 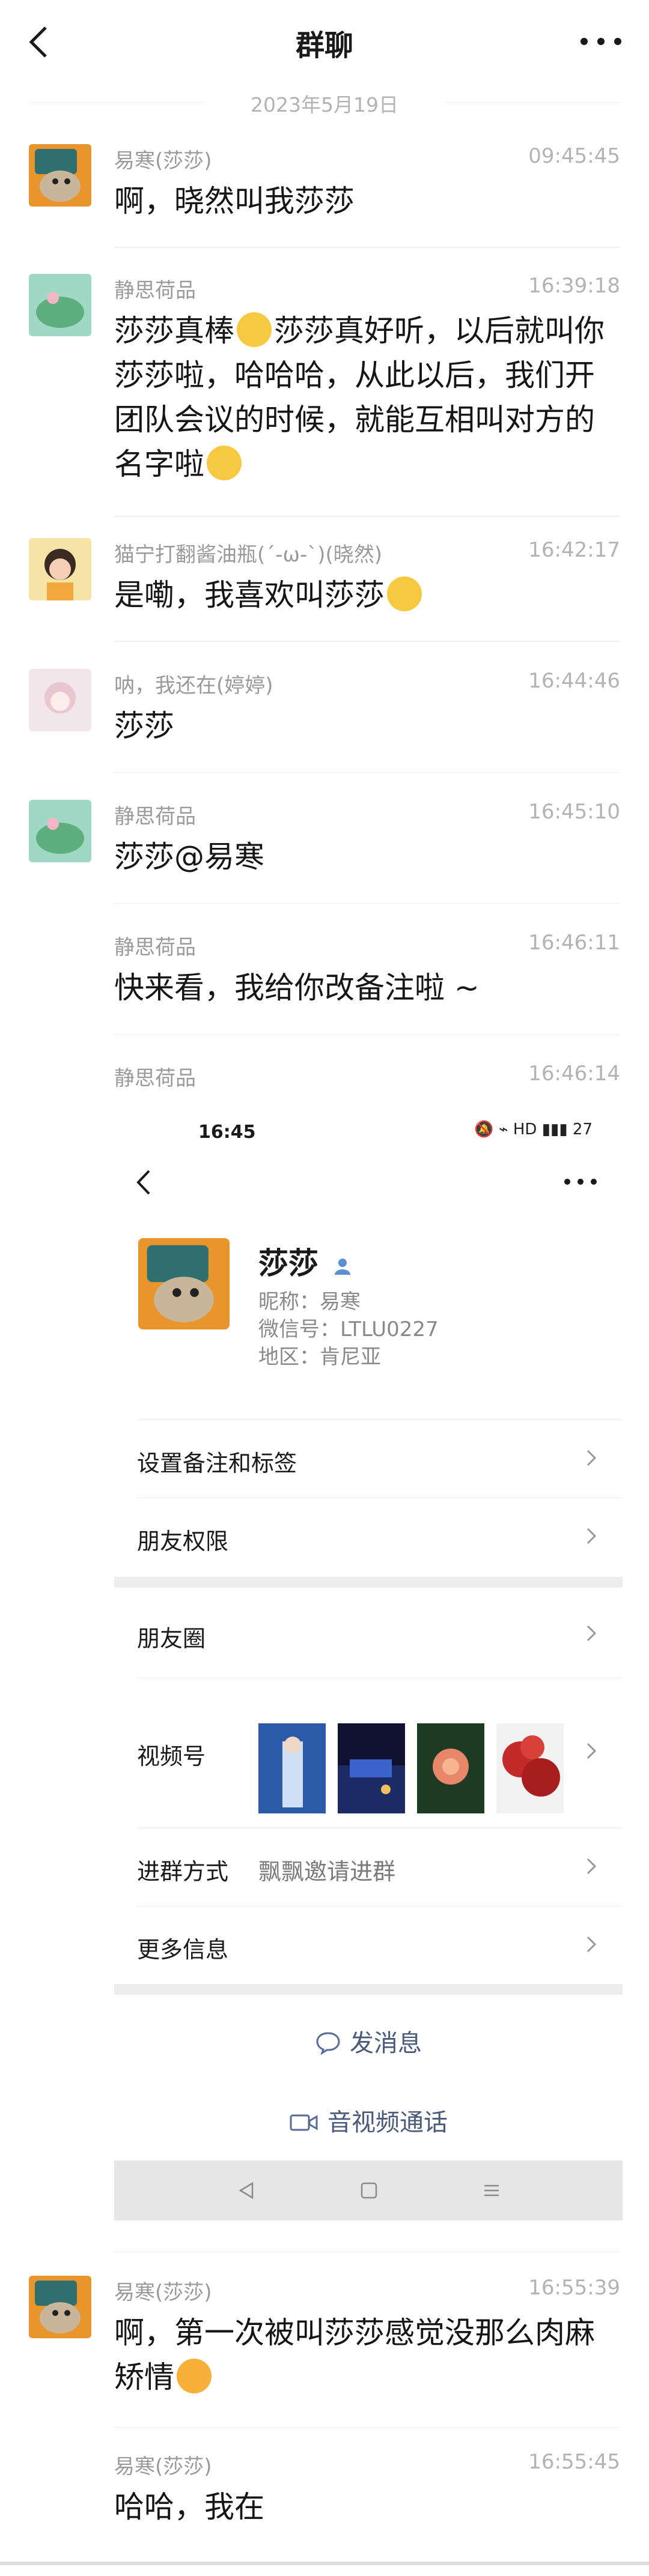 I want to click on message-text-part: 是嘞，我喜欢叫莎莎, so click(x=250, y=595).